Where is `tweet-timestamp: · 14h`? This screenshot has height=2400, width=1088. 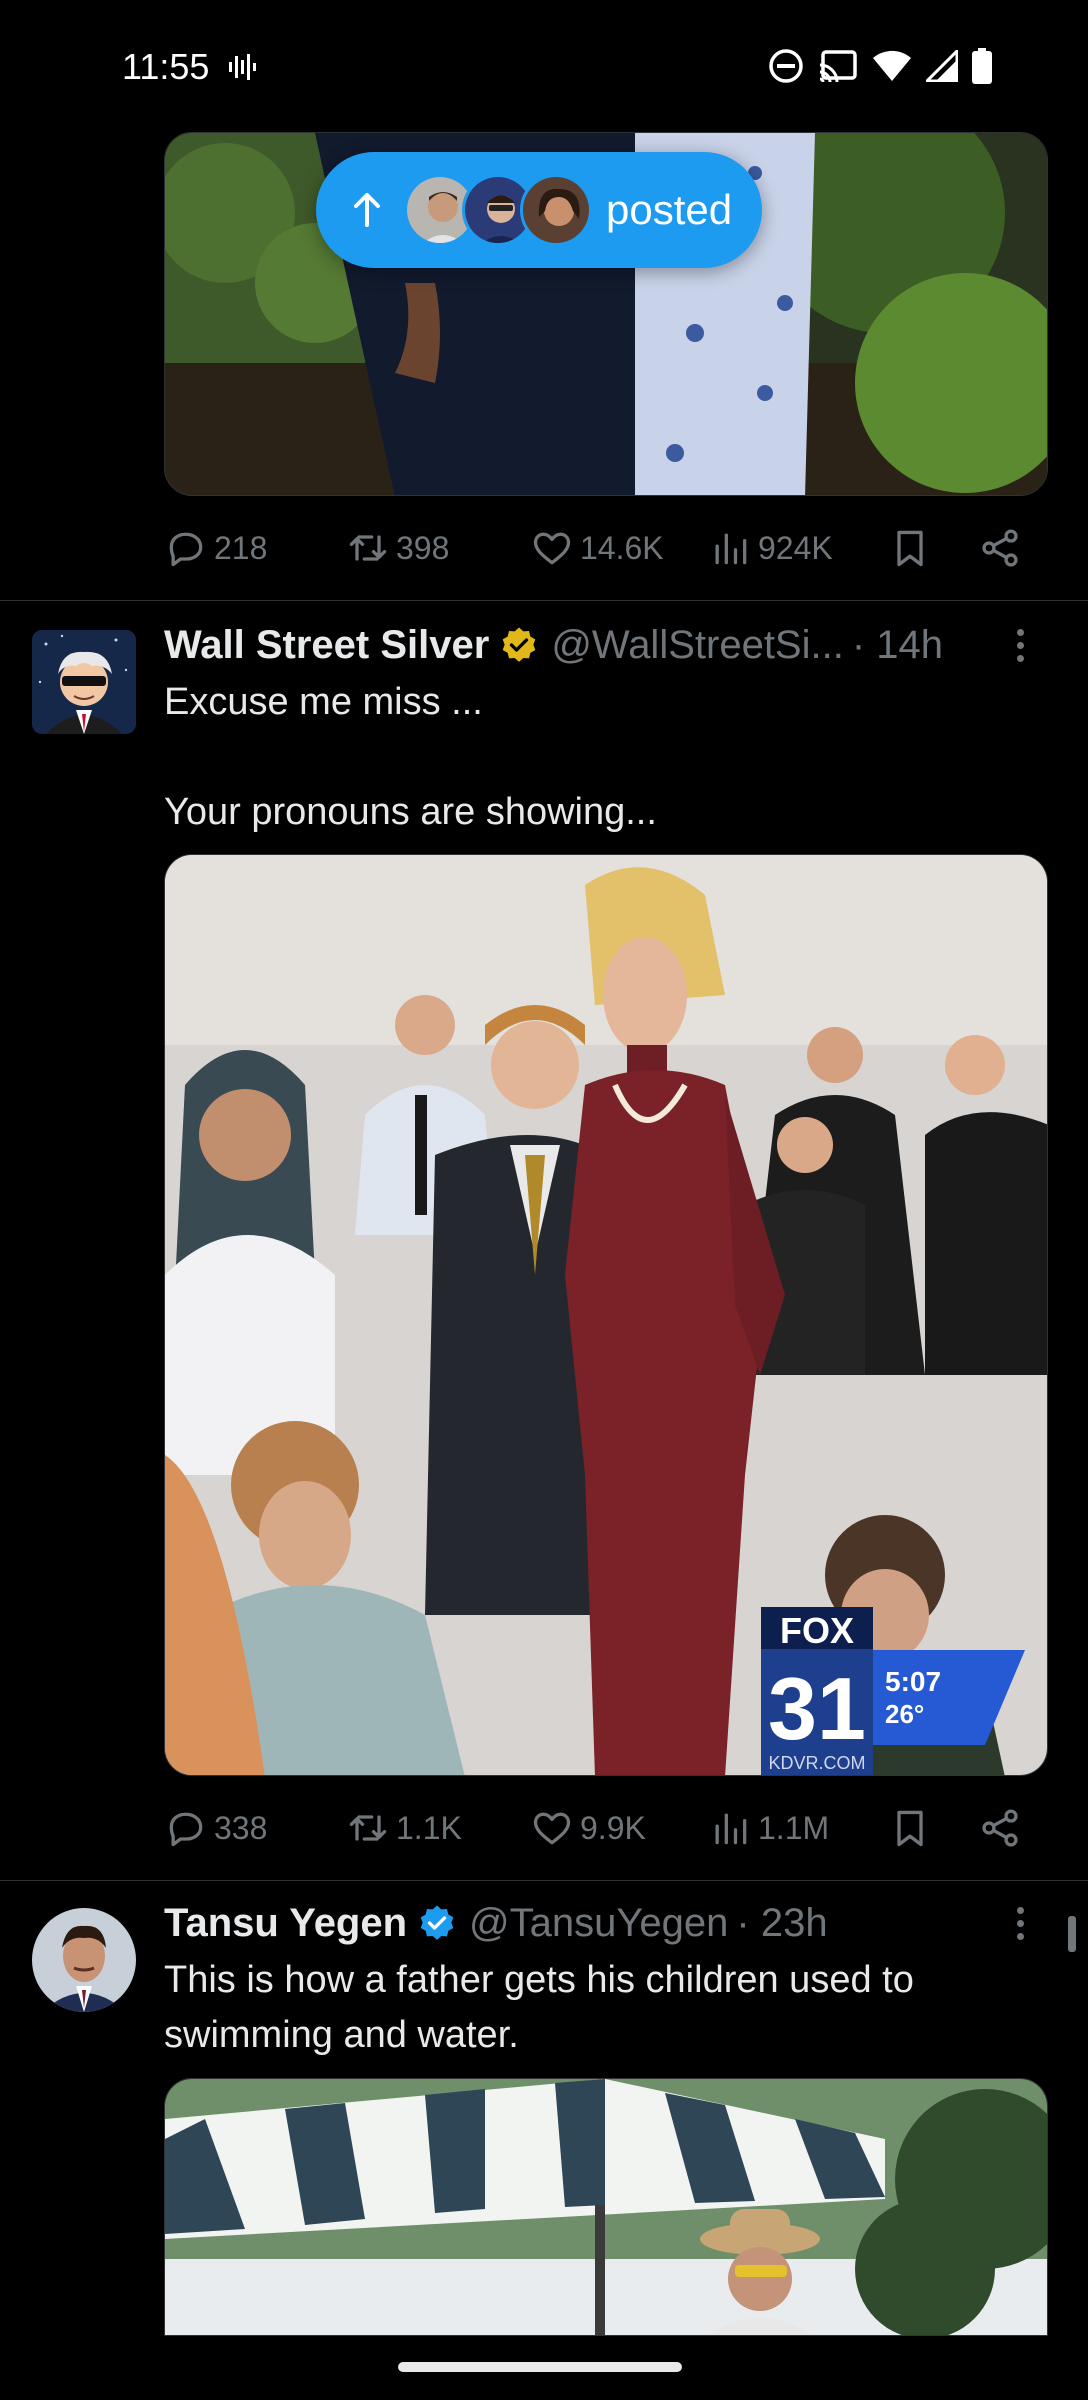 tweet-timestamp: · 14h is located at coordinates (897, 645).